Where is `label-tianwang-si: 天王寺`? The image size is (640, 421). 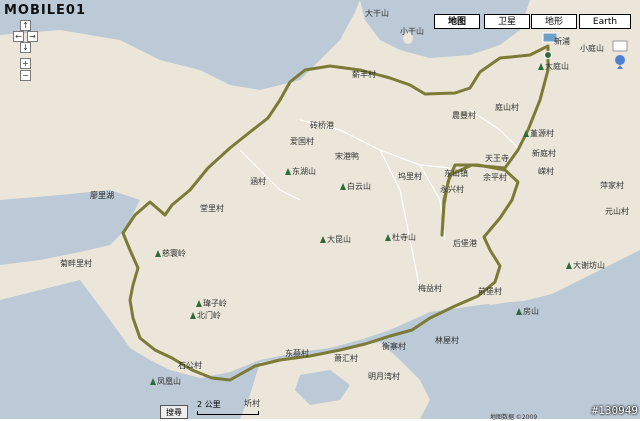 label-tianwang-si: 天王寺 is located at coordinates (497, 158).